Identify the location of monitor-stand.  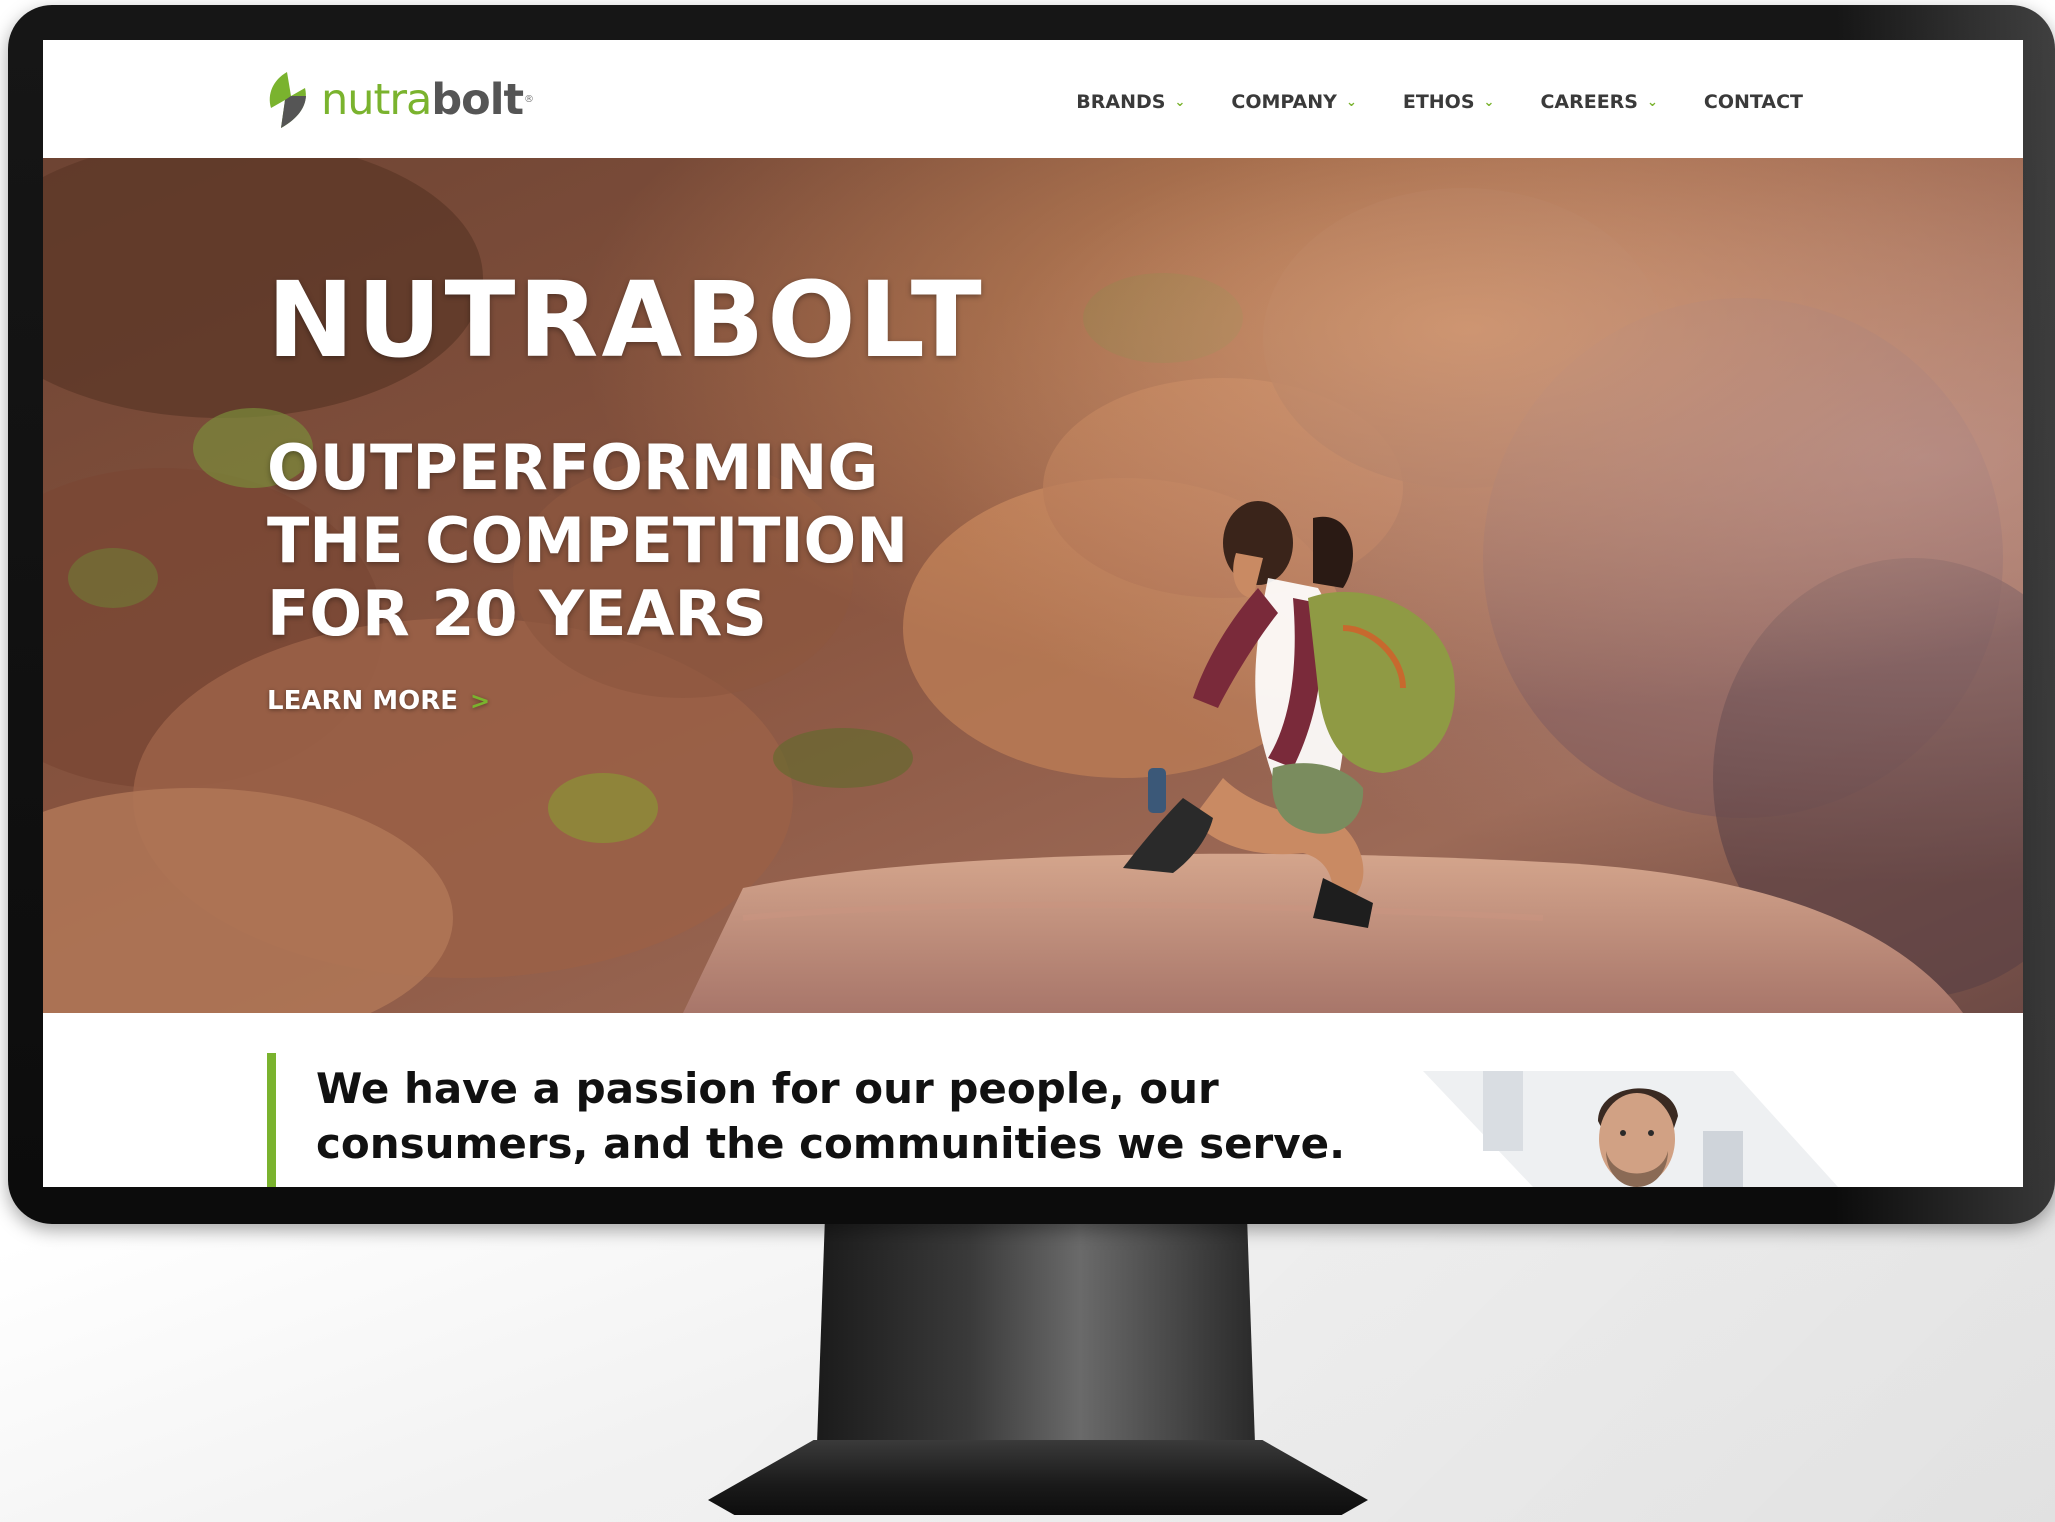
(1036, 1347).